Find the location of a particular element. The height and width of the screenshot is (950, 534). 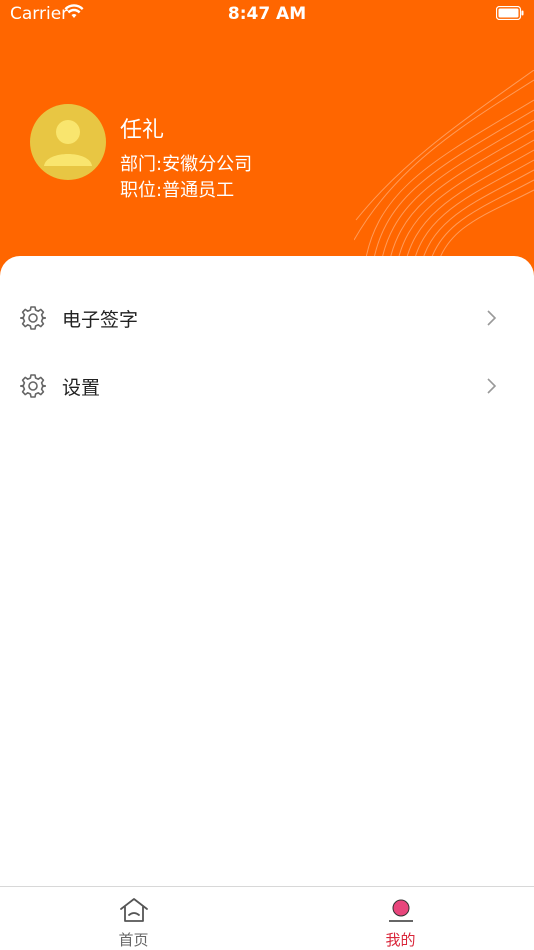

profile-icon is located at coordinates (401, 910).